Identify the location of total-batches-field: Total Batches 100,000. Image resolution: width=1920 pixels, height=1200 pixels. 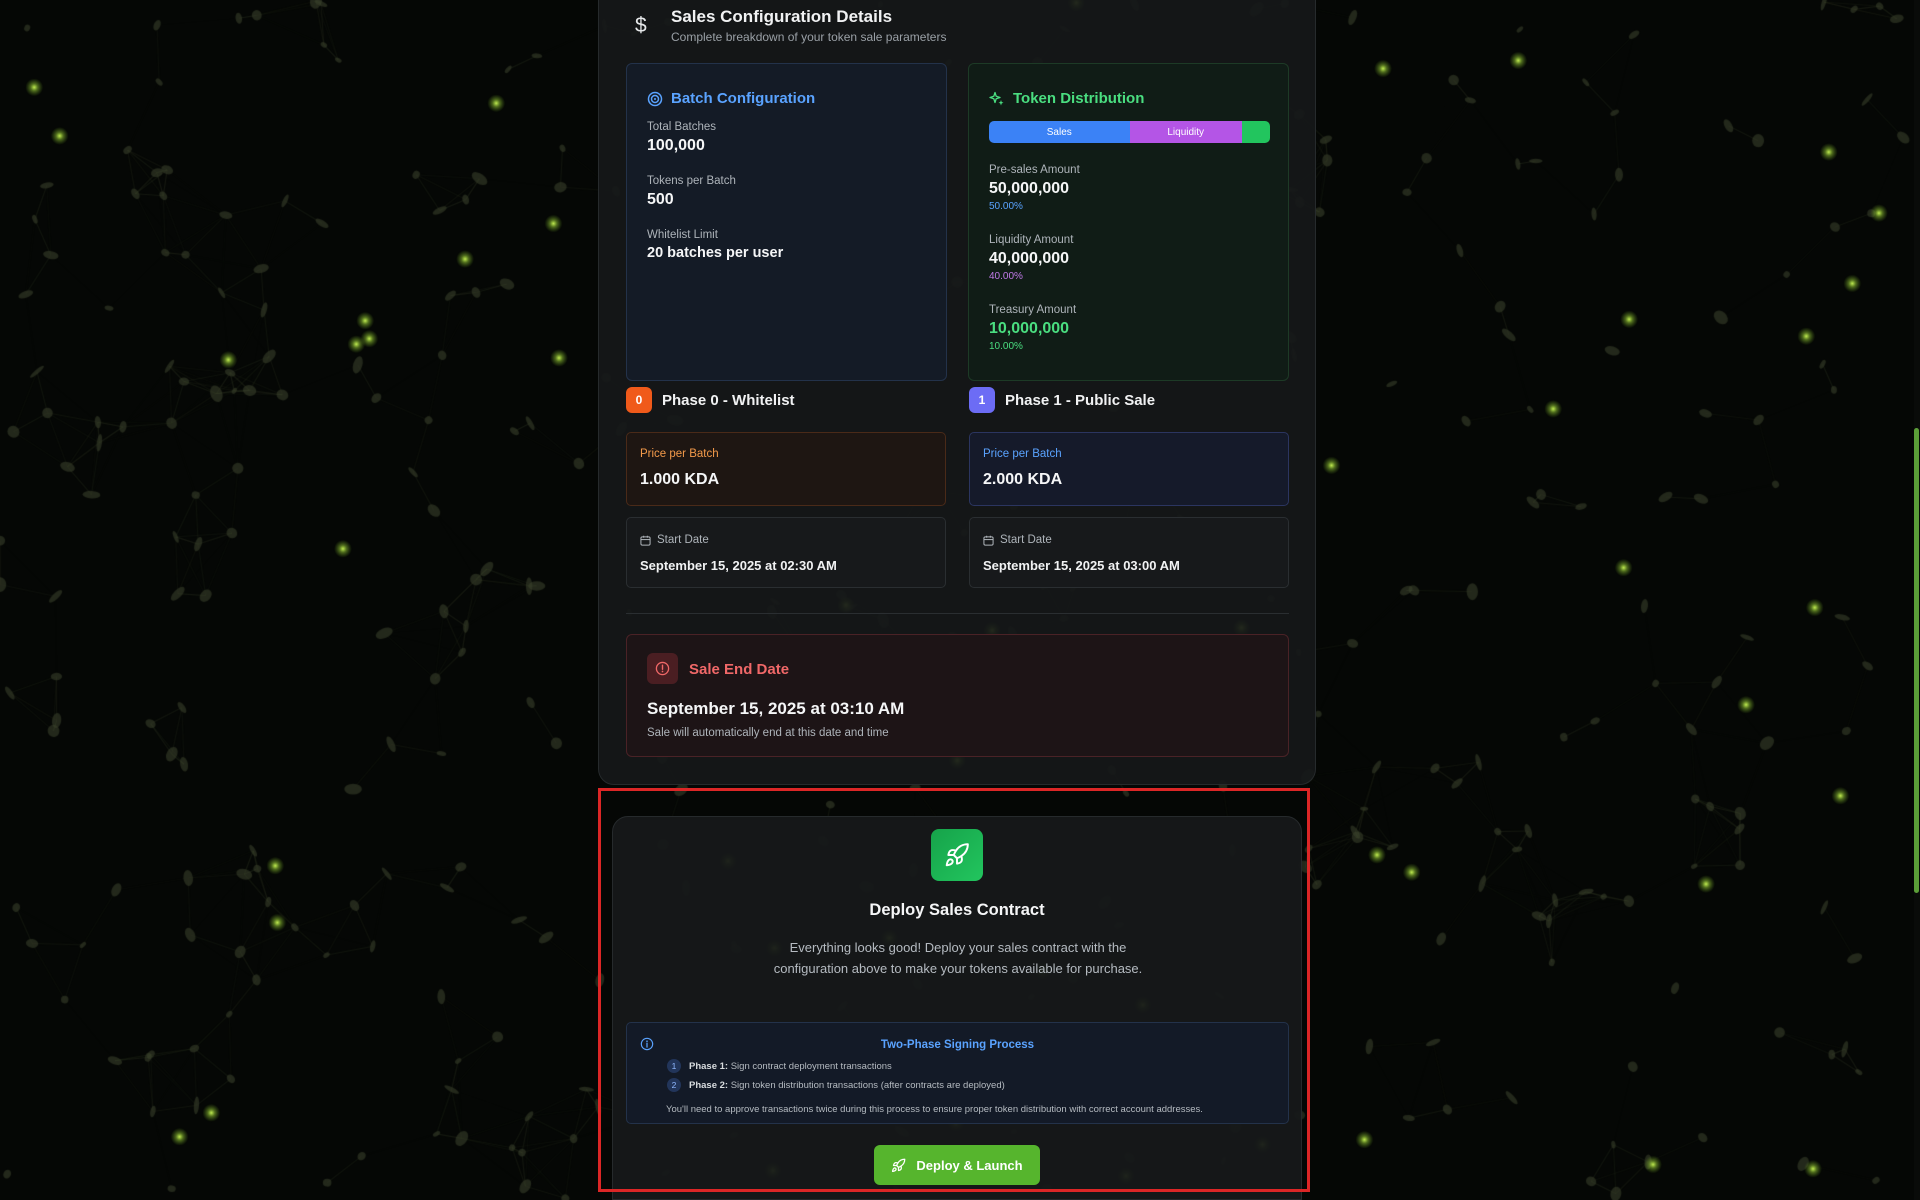
(681, 138).